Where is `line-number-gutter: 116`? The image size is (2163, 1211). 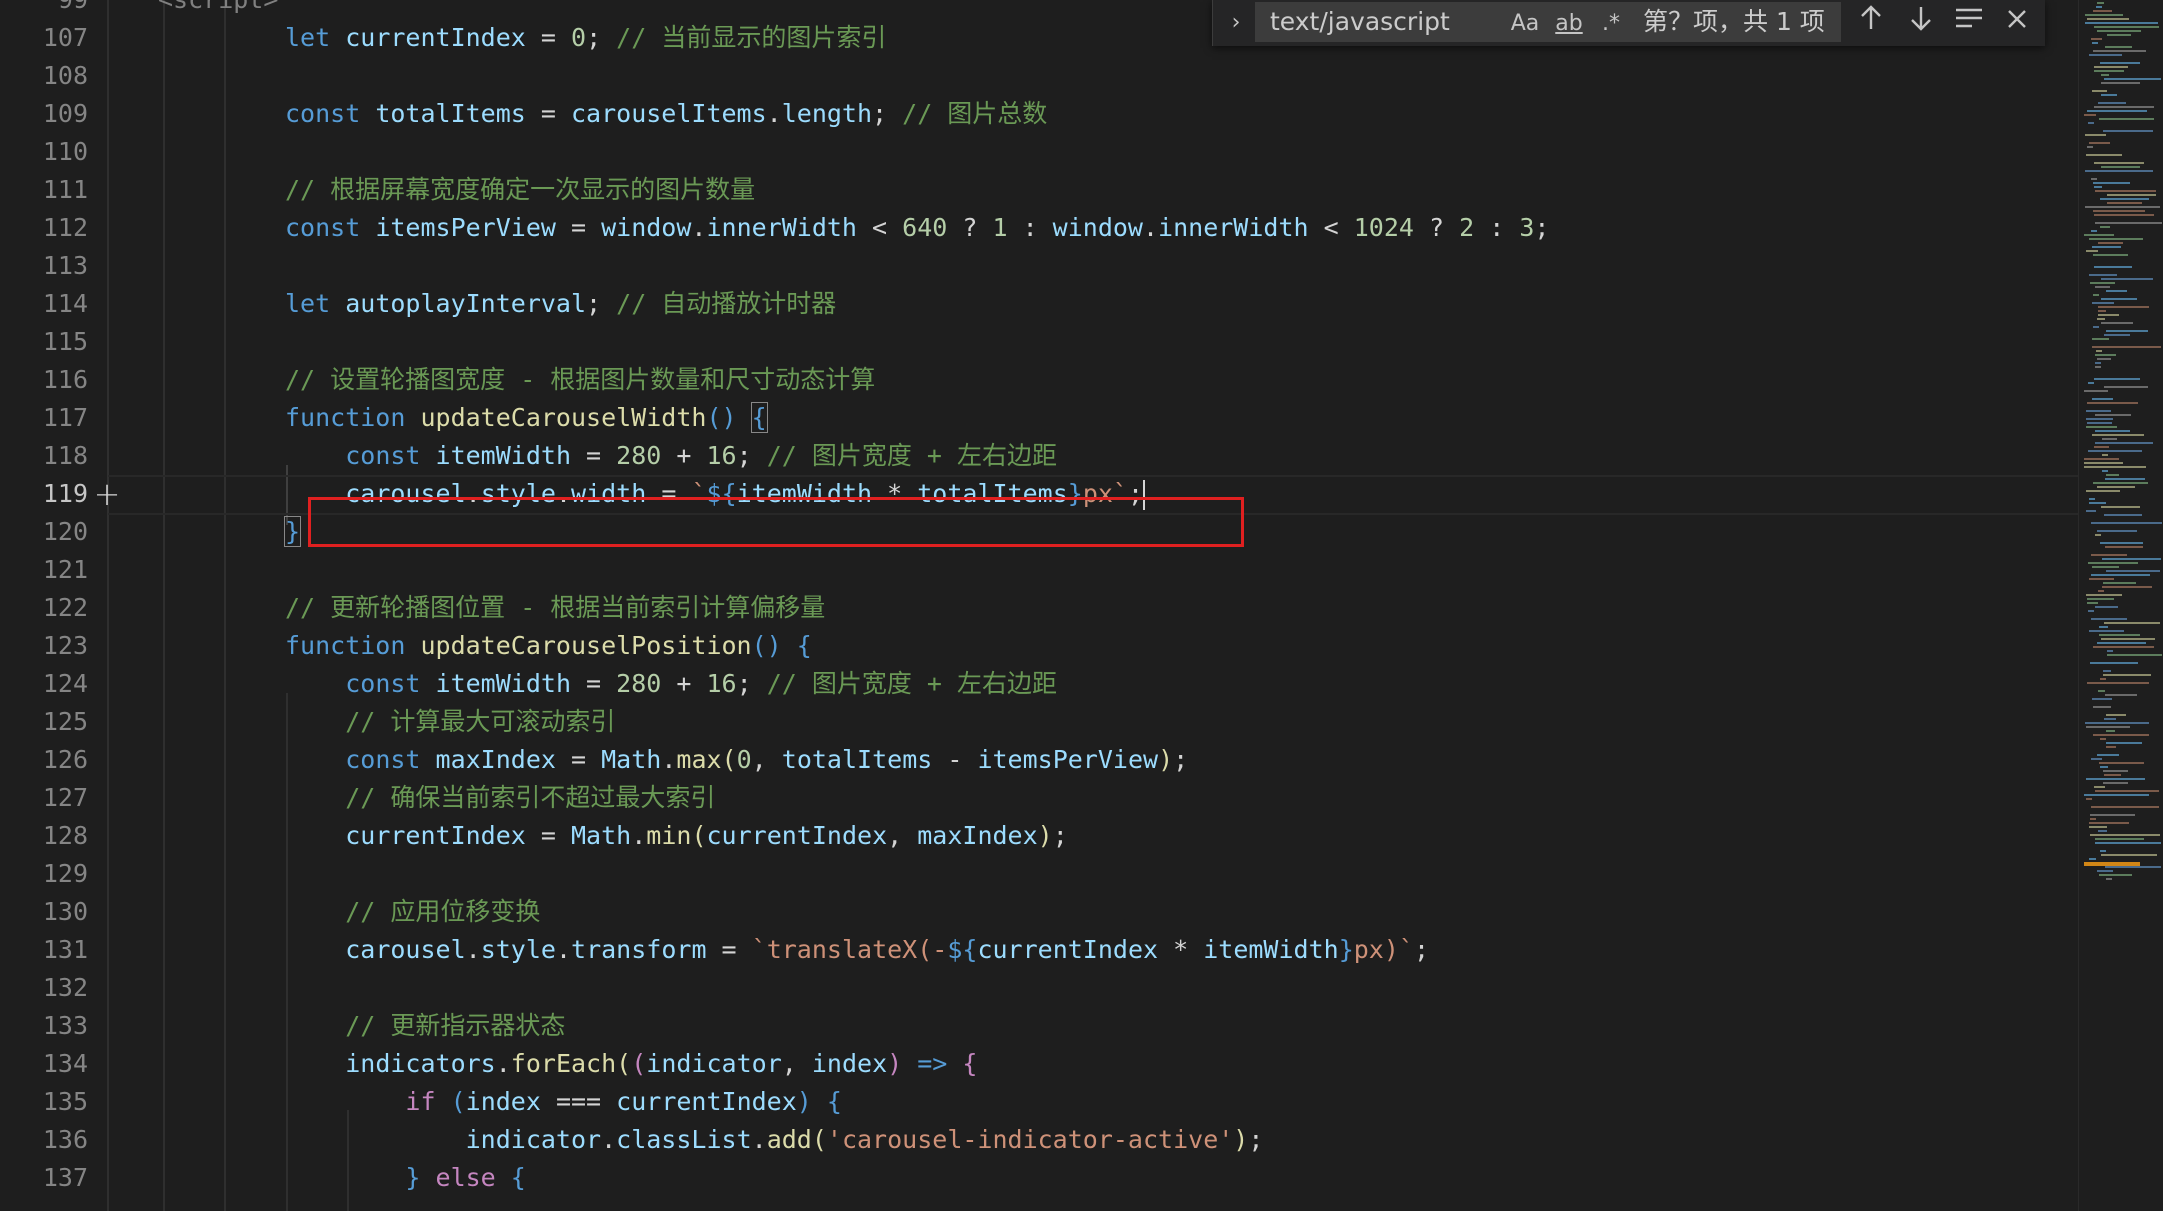 line-number-gutter: 116 is located at coordinates (54, 380).